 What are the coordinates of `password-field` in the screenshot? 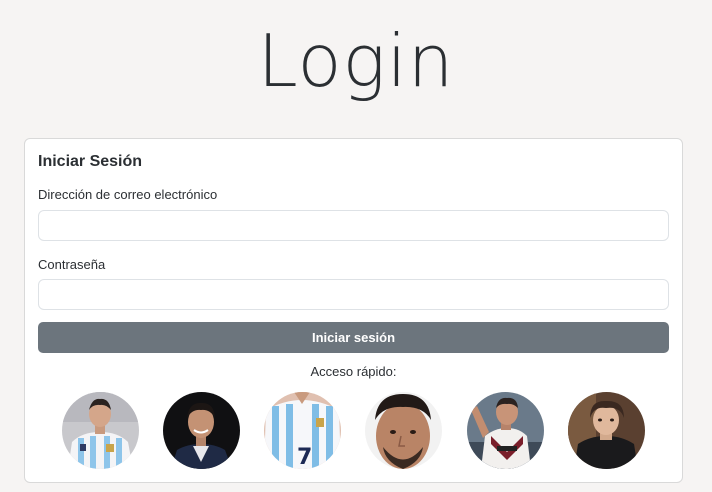 It's located at (353, 294).